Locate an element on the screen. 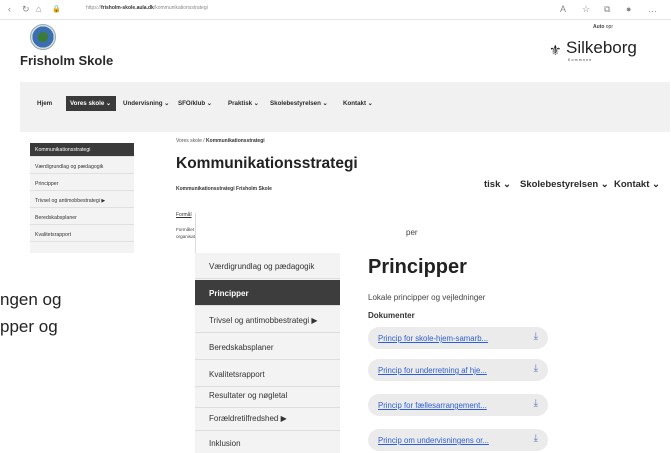 The height and width of the screenshot is (453, 671). sidebar-item-beredskabsplaner: Beredskabsplaner is located at coordinates (82, 218).